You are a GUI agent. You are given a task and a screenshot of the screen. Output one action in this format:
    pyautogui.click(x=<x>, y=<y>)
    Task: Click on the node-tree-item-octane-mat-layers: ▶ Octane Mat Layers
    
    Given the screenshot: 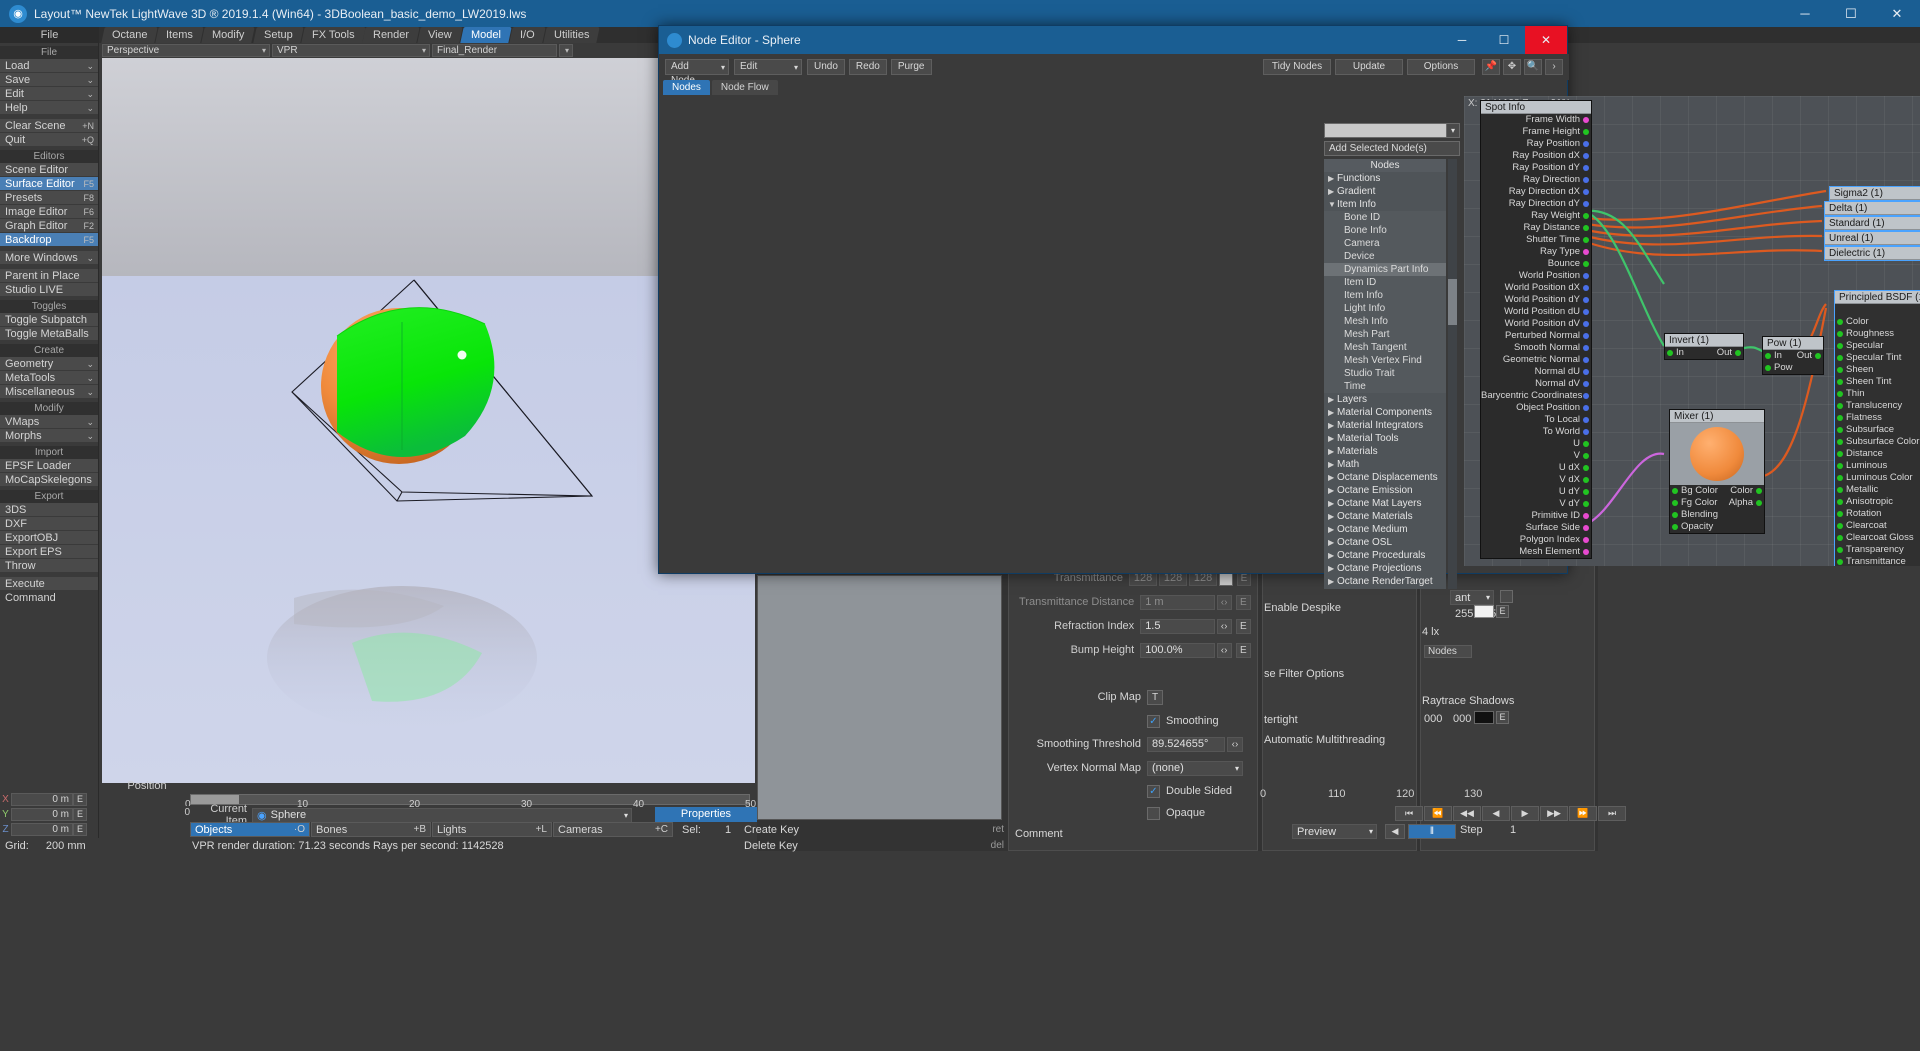 What is the action you would take?
    pyautogui.click(x=1385, y=503)
    